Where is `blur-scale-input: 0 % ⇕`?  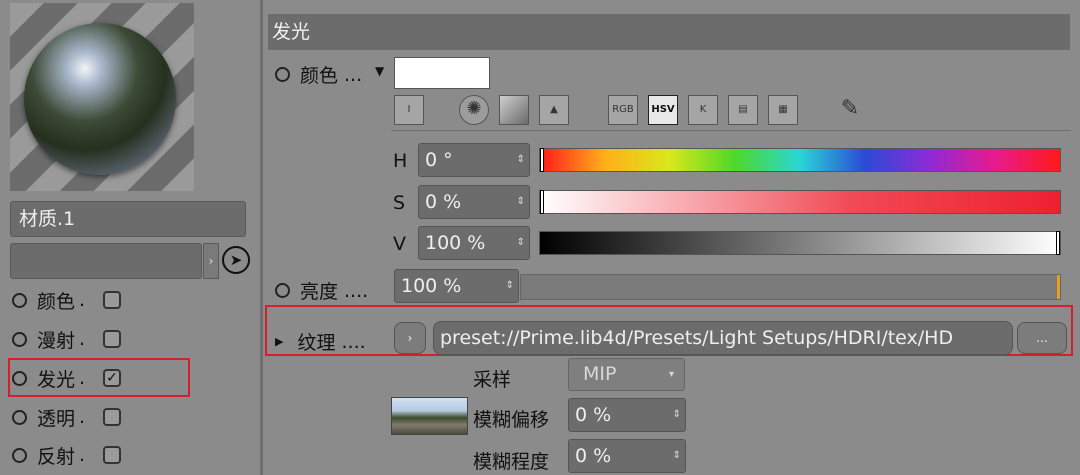
blur-scale-input: 0 % ⇕ is located at coordinates (627, 456).